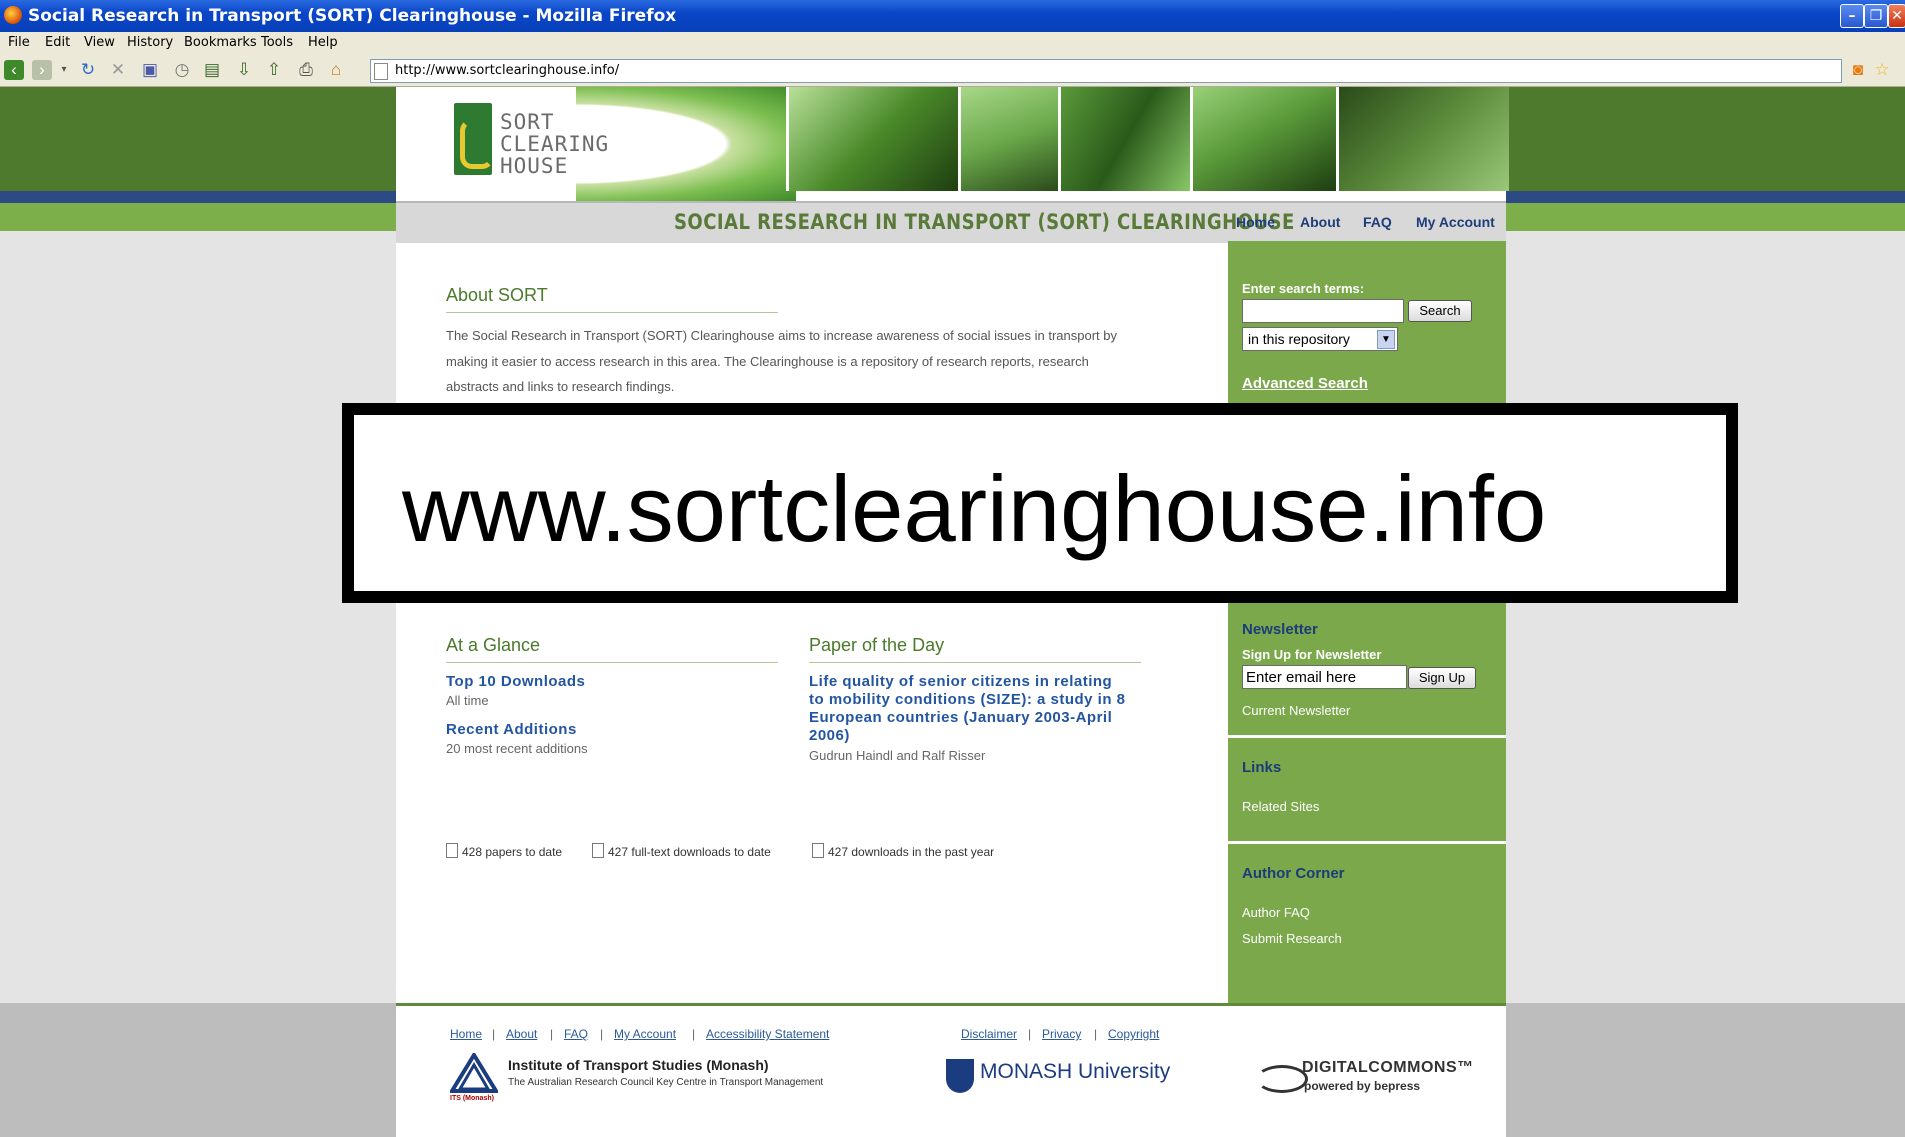 The image size is (1905, 1137). Describe the element at coordinates (212, 70) in the screenshot. I see `new-tab-icon: ▤` at that location.